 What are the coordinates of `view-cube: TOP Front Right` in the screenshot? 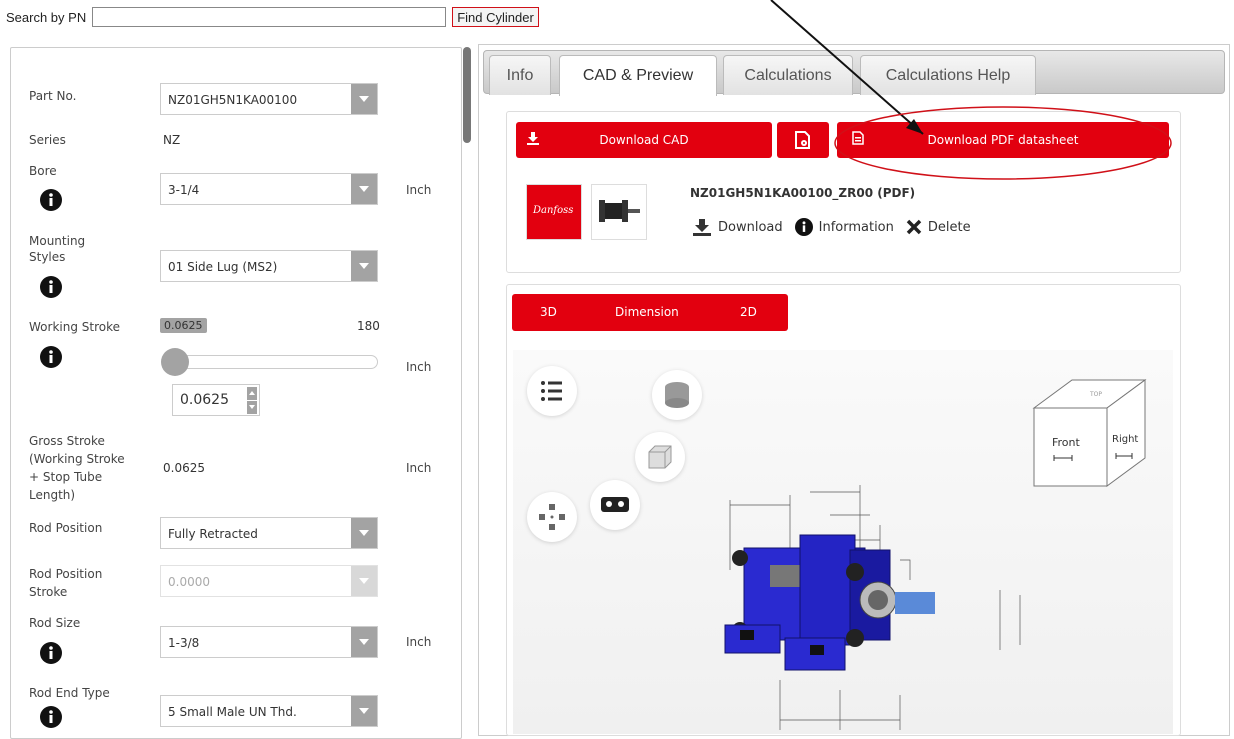 It's located at (1089, 433).